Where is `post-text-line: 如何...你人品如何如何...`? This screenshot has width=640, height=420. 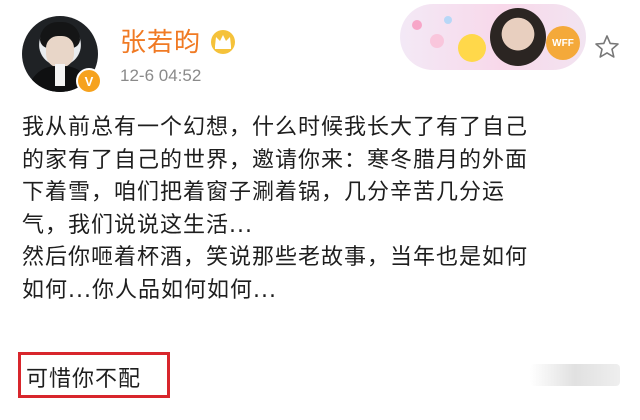 post-text-line: 如何...你人品如何如何... is located at coordinates (149, 290).